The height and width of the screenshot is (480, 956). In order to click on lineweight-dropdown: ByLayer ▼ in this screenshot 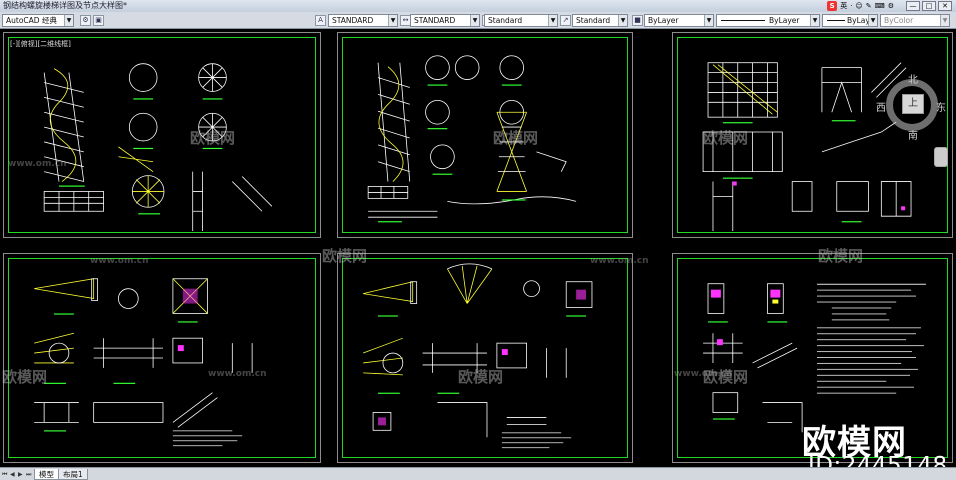, I will do `click(850, 20)`.